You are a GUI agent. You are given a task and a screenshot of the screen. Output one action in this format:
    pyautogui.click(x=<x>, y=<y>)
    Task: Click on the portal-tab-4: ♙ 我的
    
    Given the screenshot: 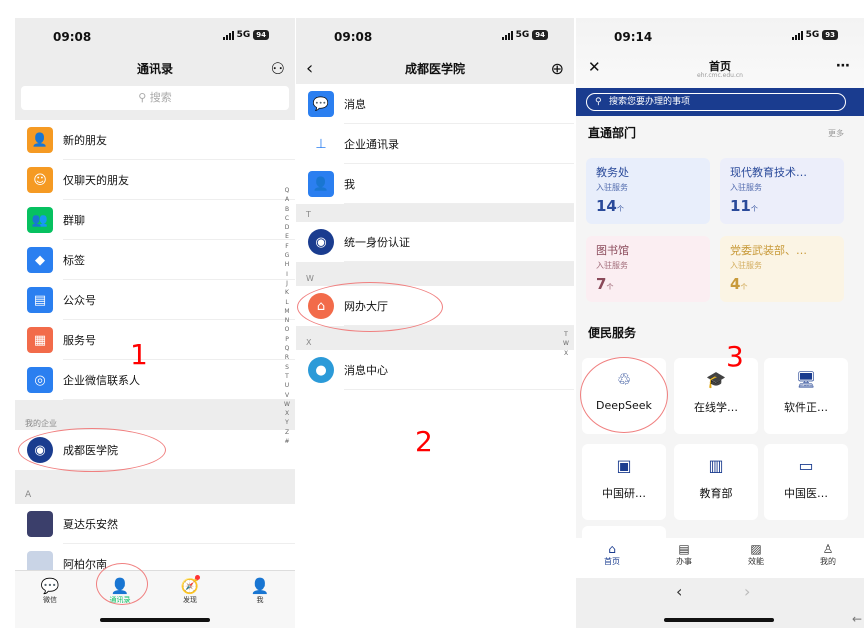 What is the action you would take?
    pyautogui.click(x=828, y=558)
    